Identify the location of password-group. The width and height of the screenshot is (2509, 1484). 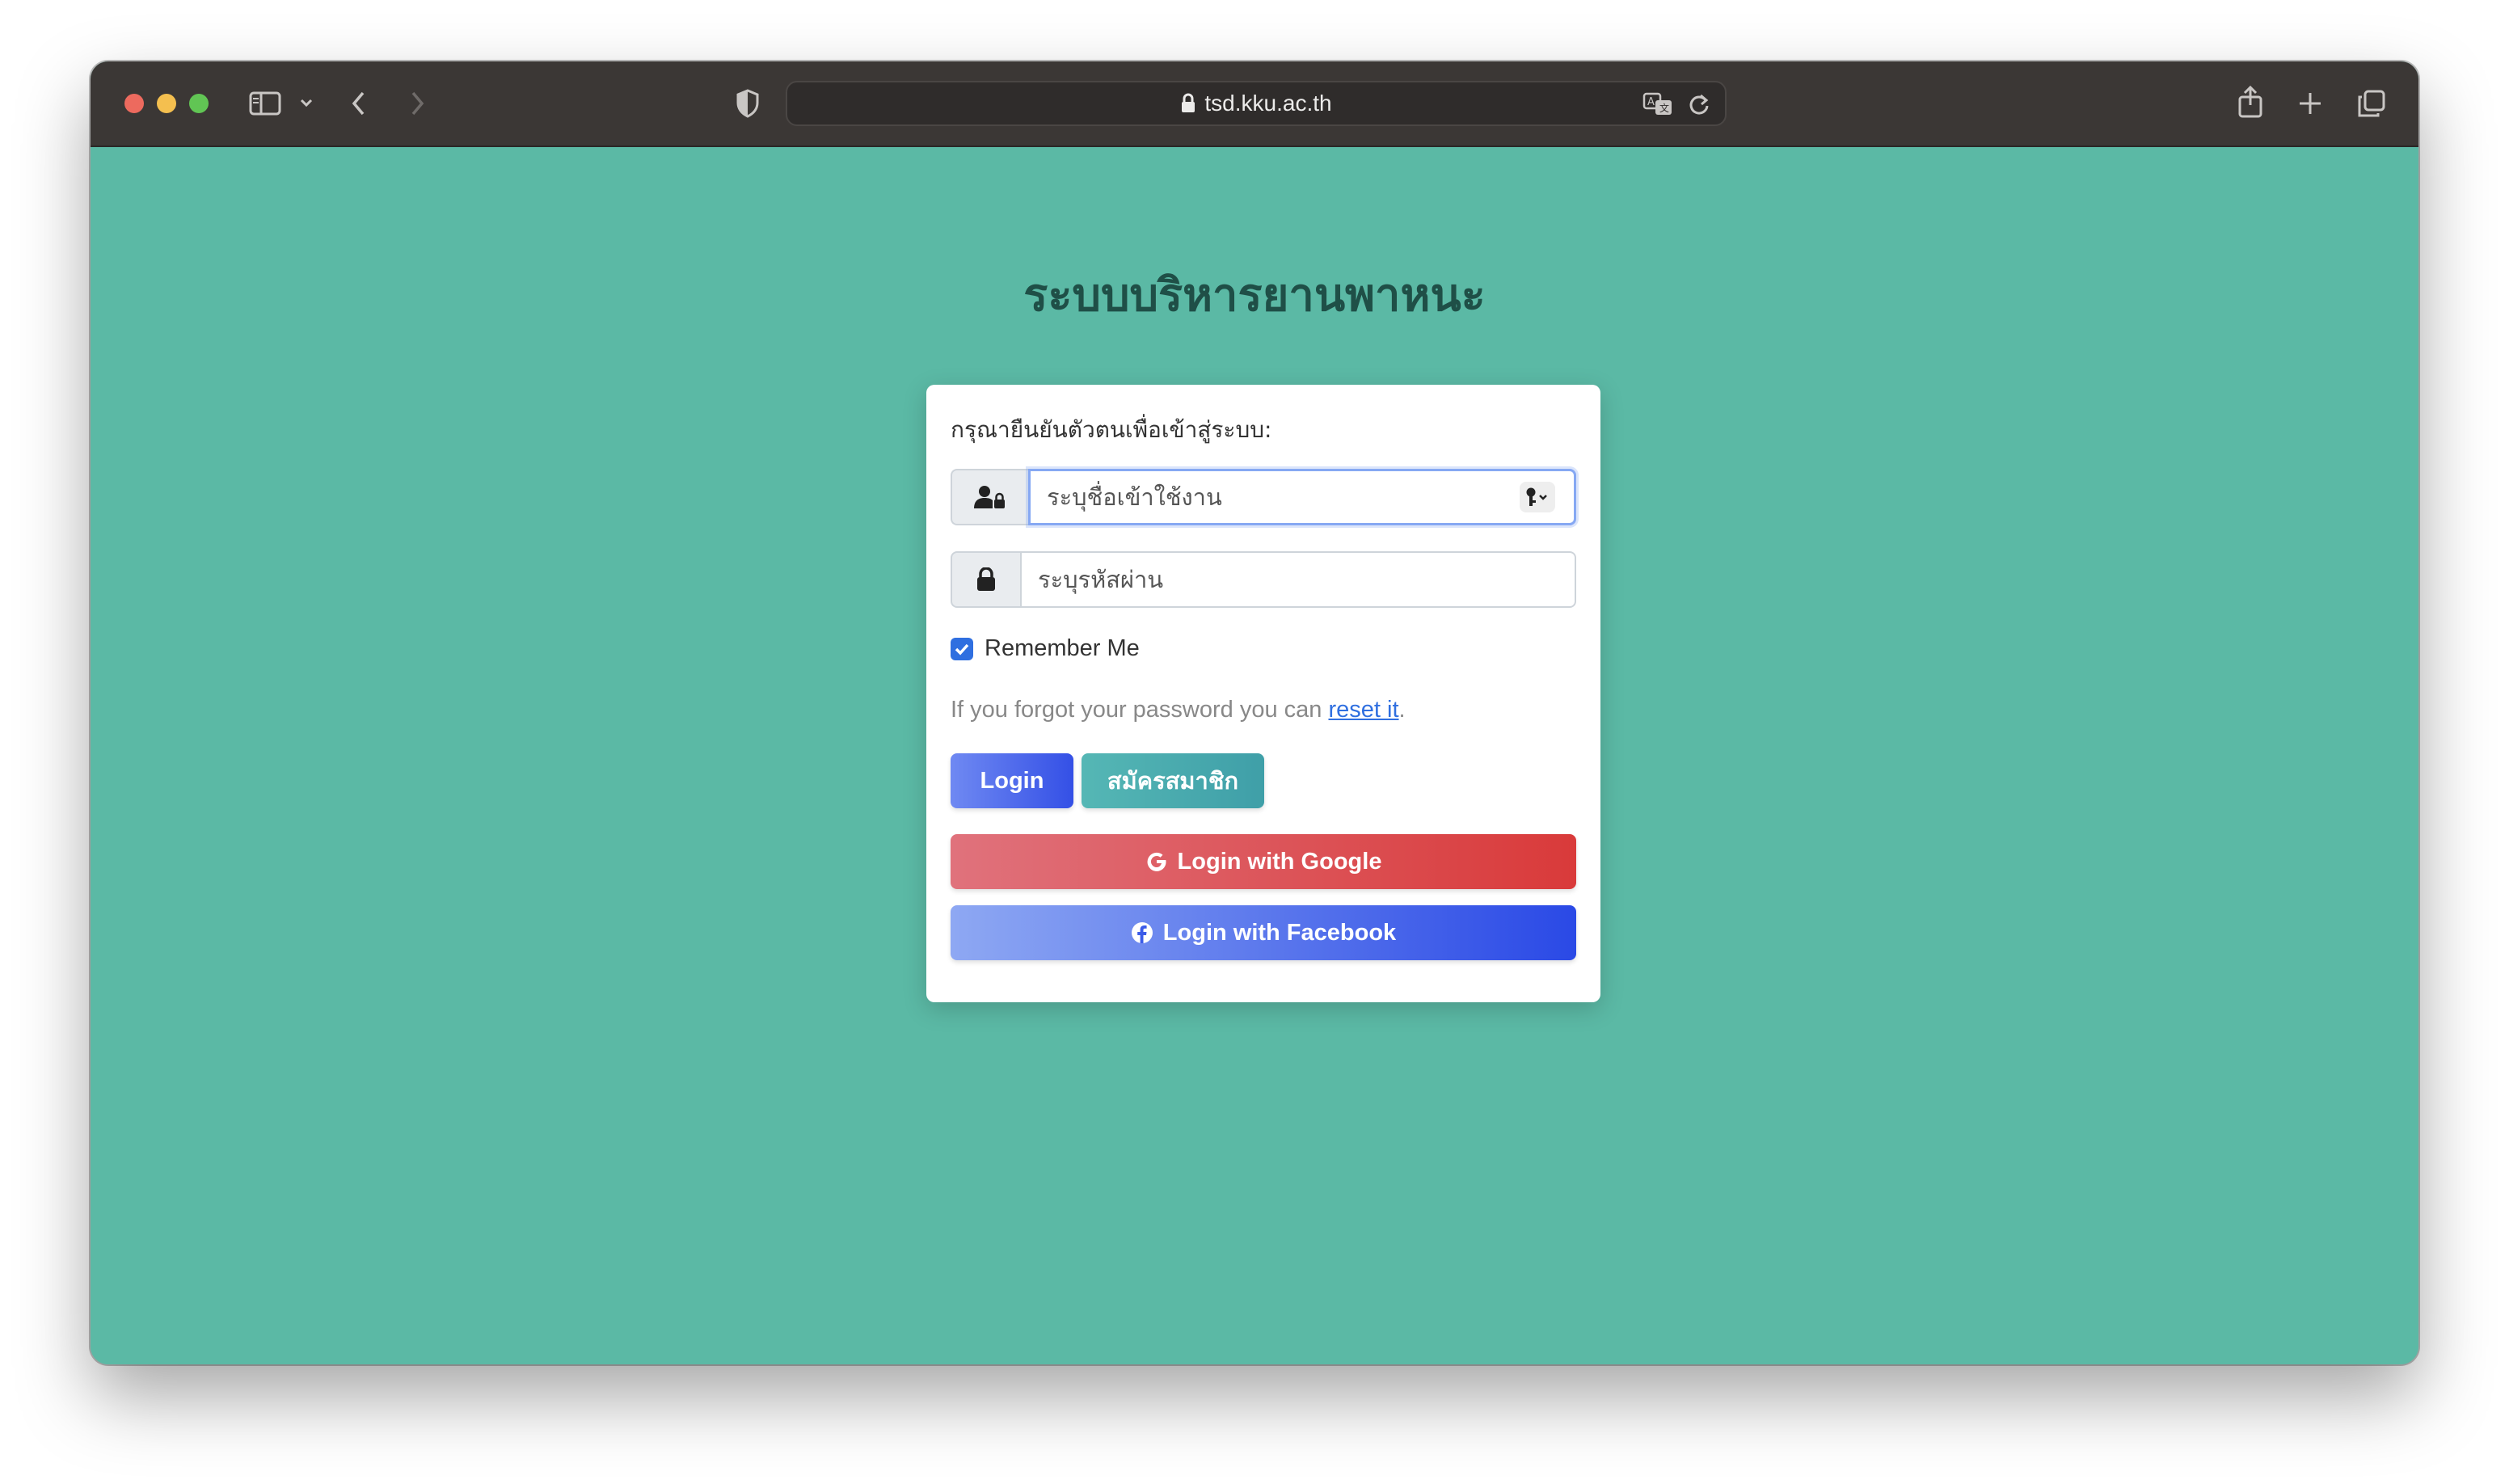
(1263, 579).